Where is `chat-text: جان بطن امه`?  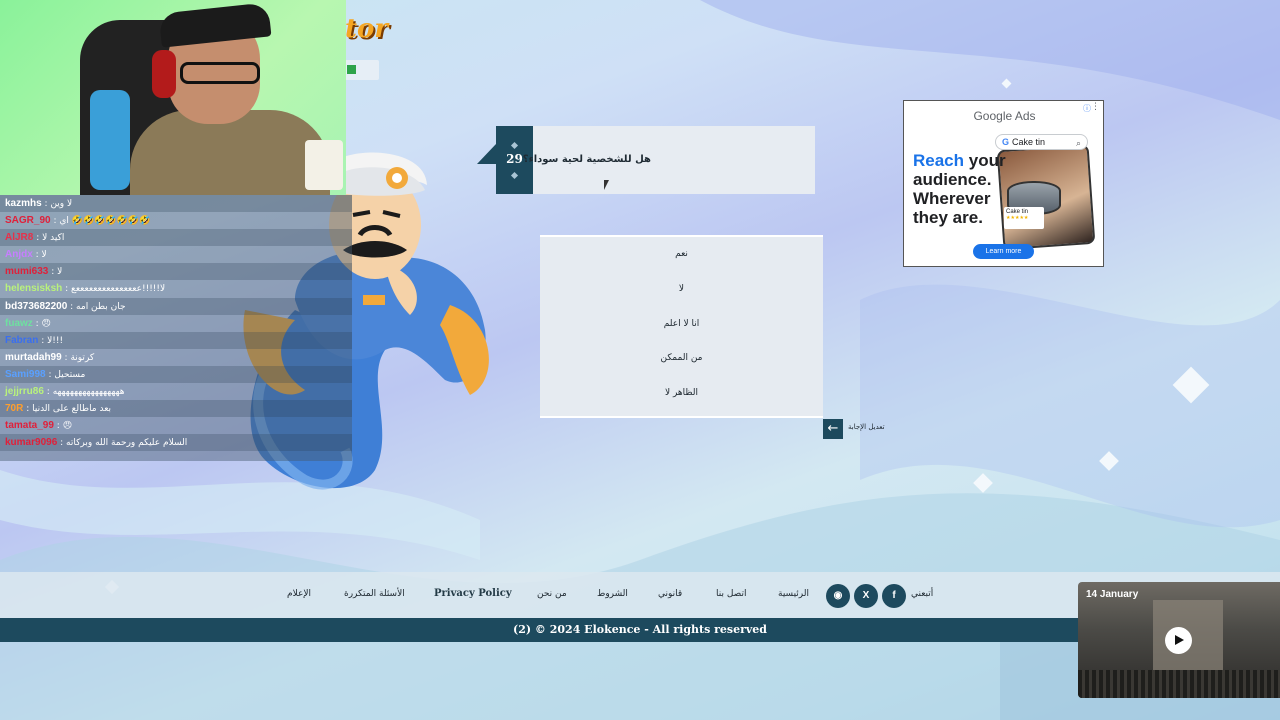 chat-text: جان بطن امه is located at coordinates (101, 306).